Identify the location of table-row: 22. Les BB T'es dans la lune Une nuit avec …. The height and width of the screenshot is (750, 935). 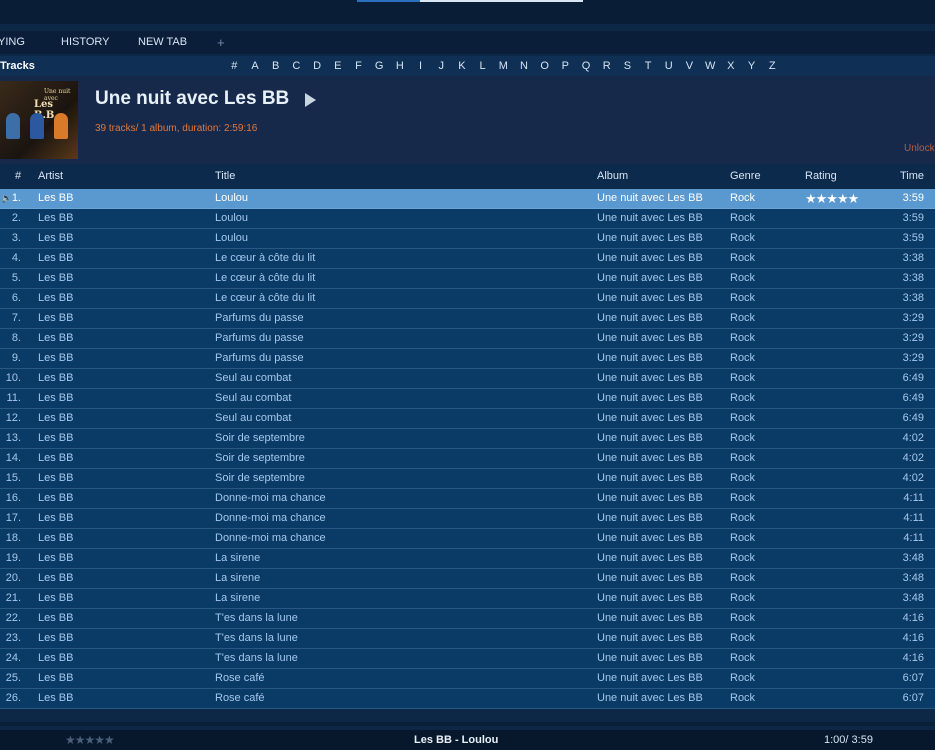
(467, 619).